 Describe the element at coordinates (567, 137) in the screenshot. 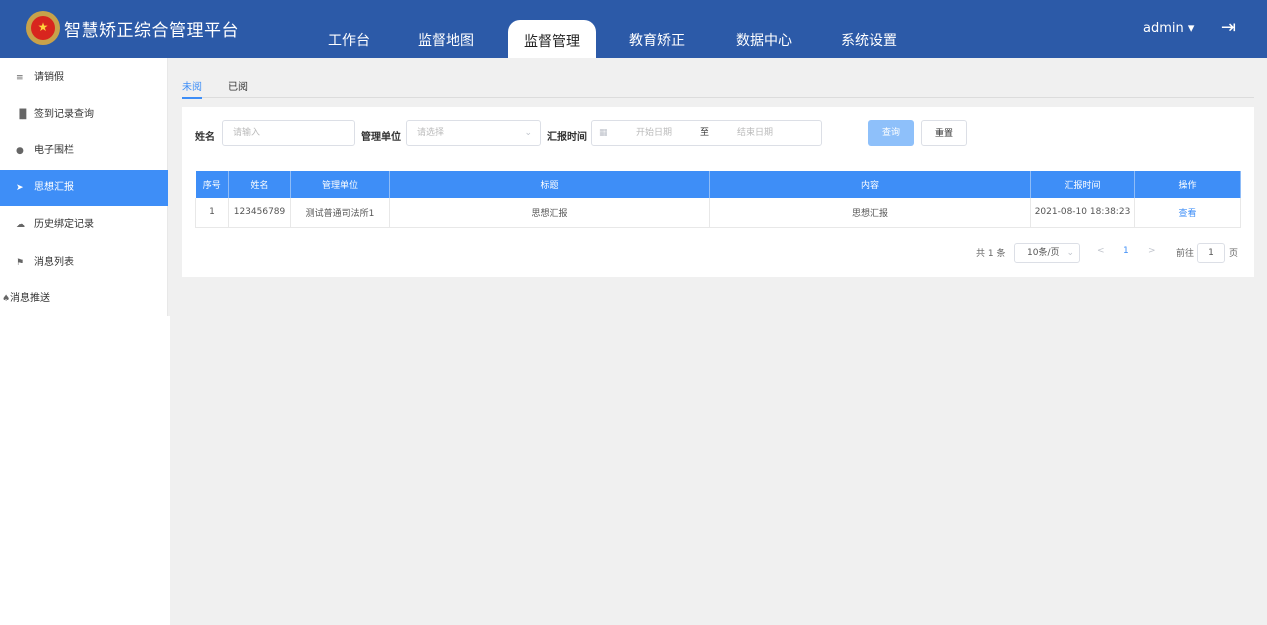

I see `report-time-label: 汇报时间` at that location.